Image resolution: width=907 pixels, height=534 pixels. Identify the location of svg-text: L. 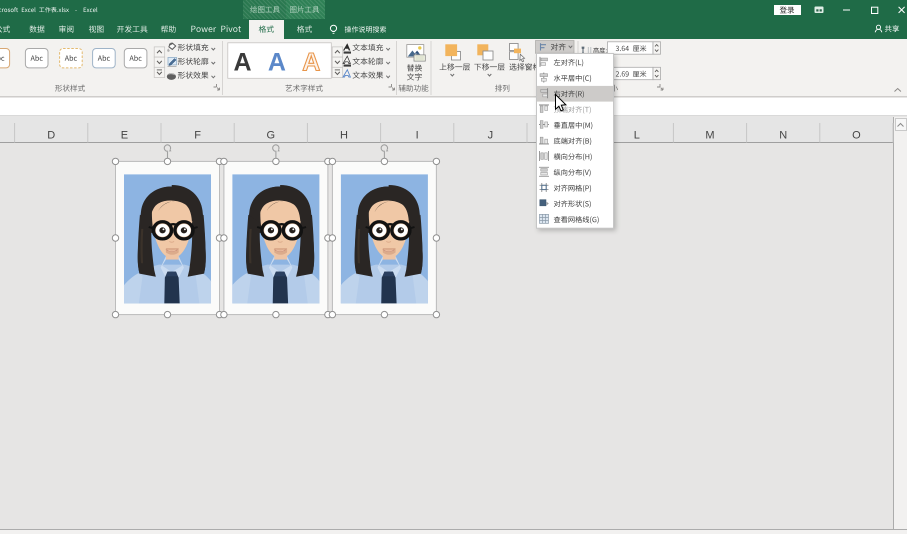
(637, 136).